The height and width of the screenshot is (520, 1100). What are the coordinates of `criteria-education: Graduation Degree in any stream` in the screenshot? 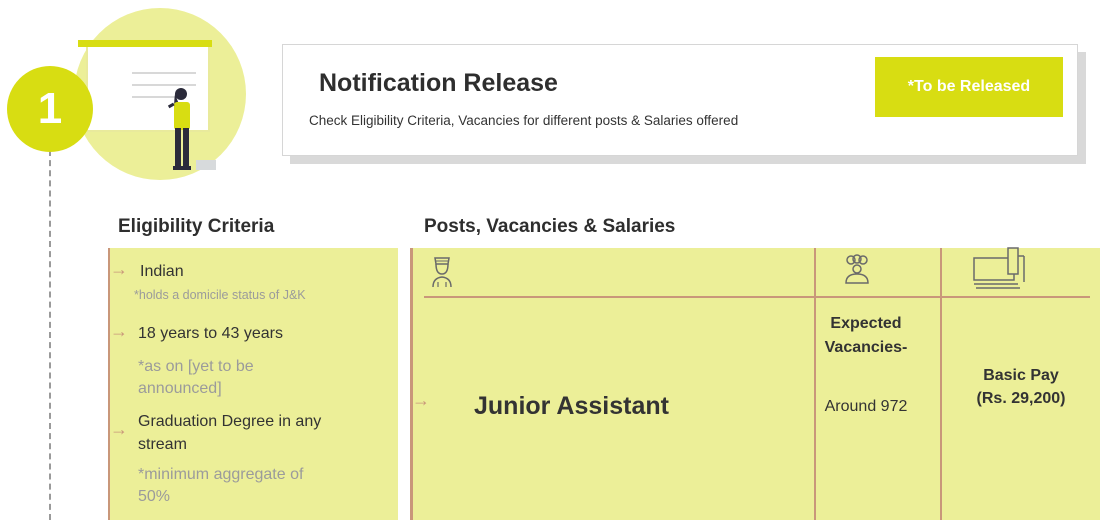 It's located at (230, 433).